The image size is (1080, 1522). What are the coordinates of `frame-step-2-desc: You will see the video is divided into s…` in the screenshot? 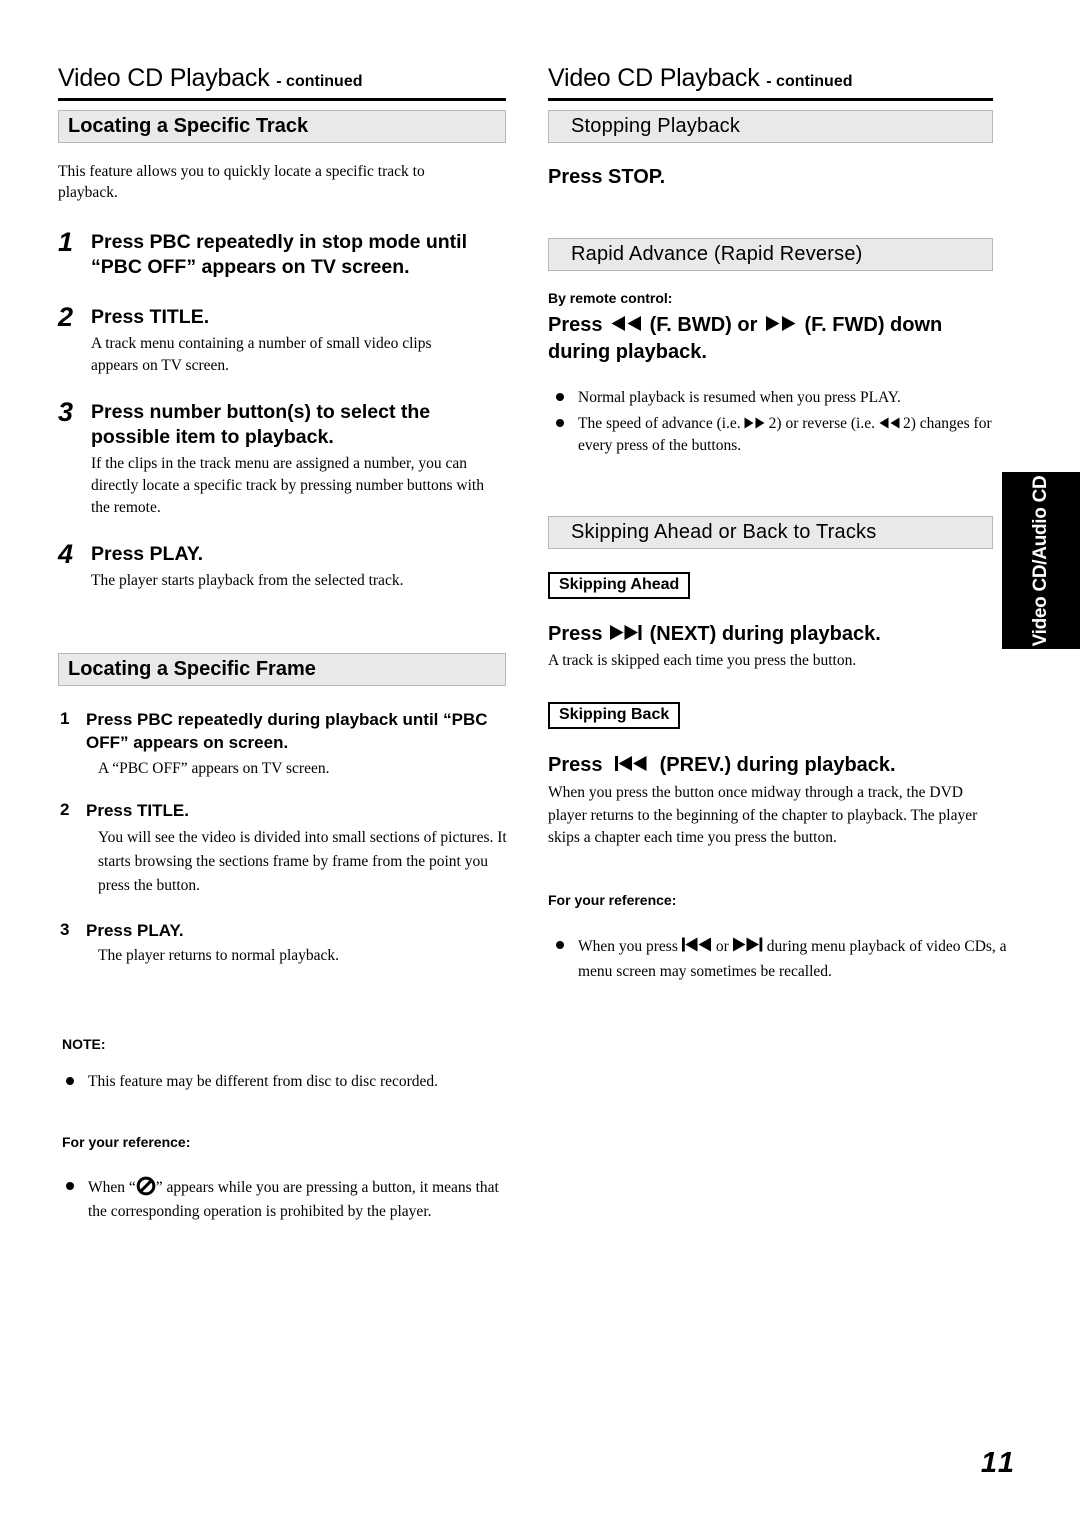 It's located at (302, 861).